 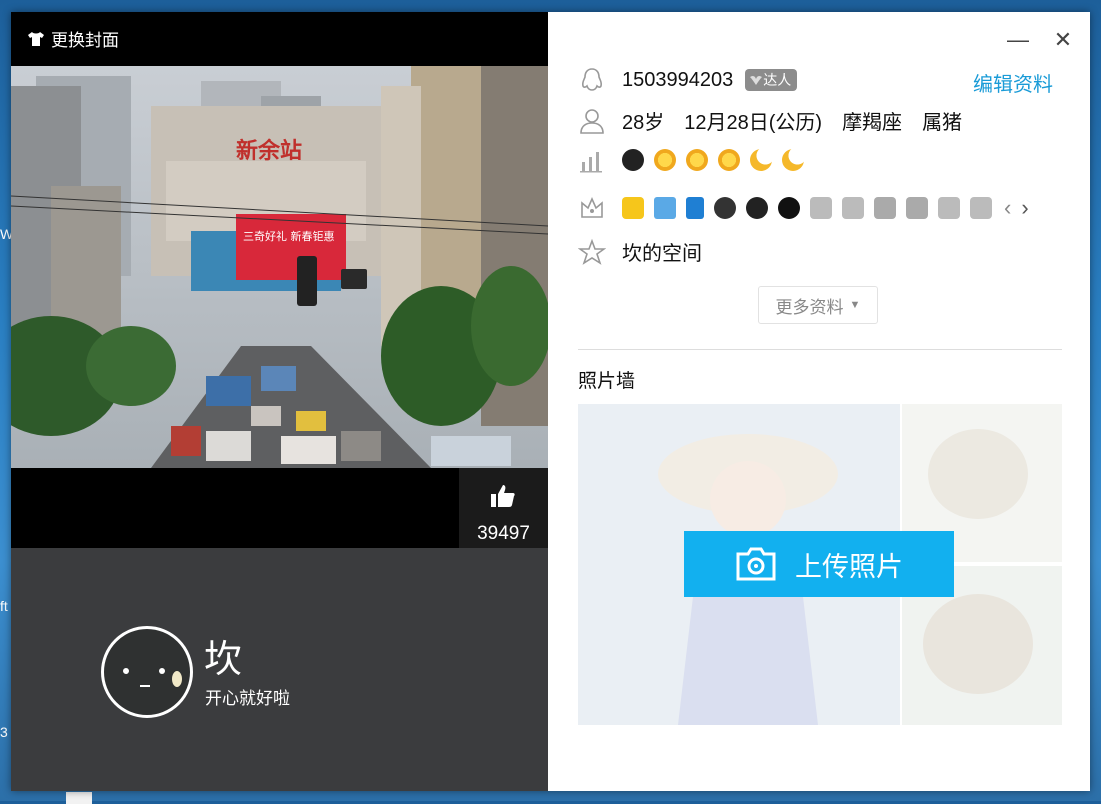 What do you see at coordinates (777, 80) in the screenshot?
I see `expert-badge-label: 达人` at bounding box center [777, 80].